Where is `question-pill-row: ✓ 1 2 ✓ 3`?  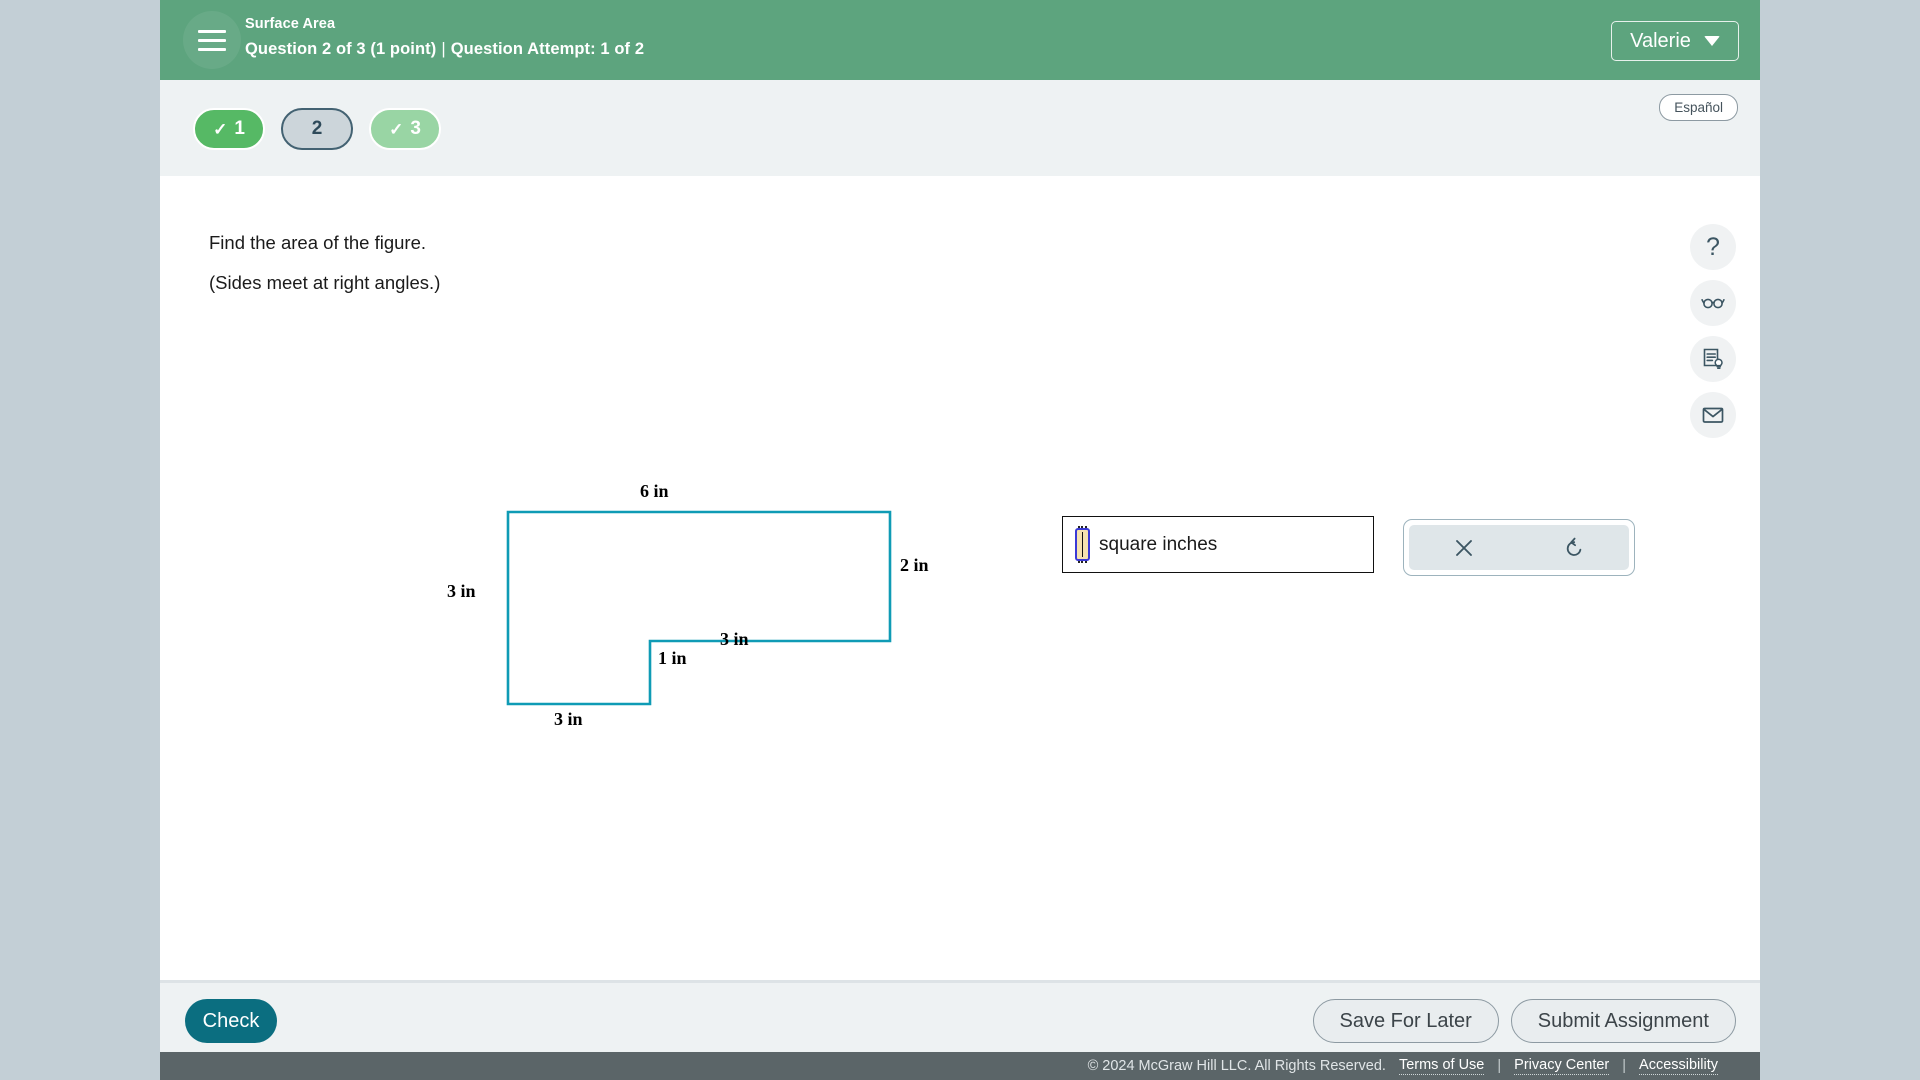
question-pill-row: ✓ 1 2 ✓ 3 is located at coordinates (317, 129).